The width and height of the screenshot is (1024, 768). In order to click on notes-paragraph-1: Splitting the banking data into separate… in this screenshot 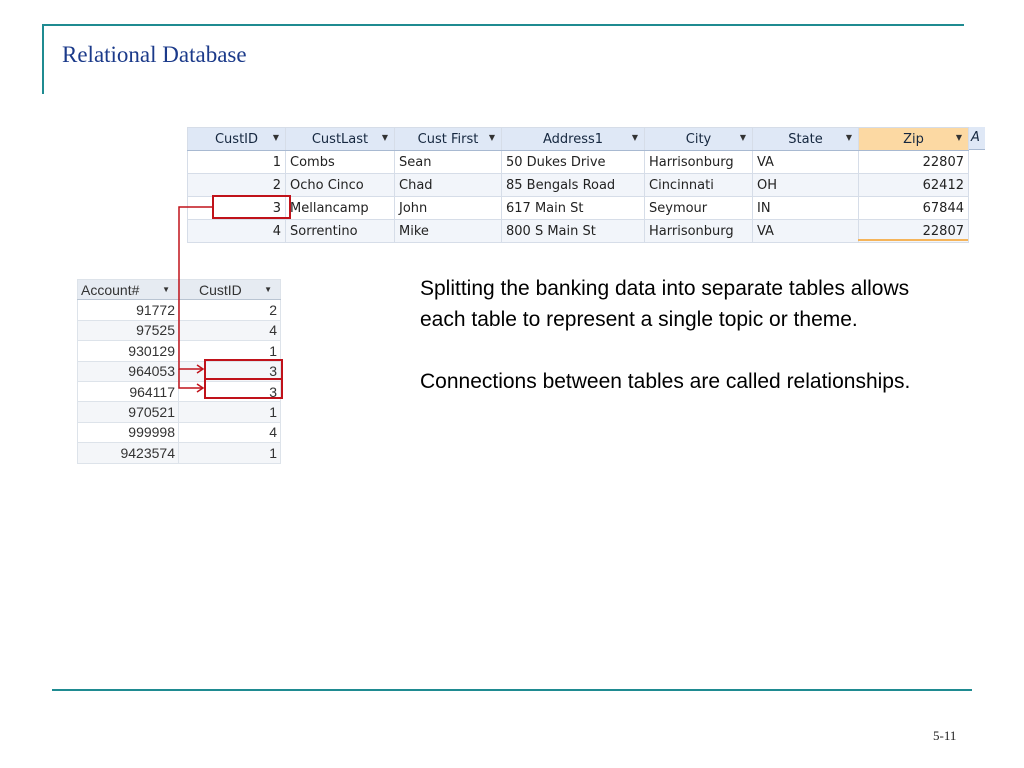, I will do `click(665, 304)`.